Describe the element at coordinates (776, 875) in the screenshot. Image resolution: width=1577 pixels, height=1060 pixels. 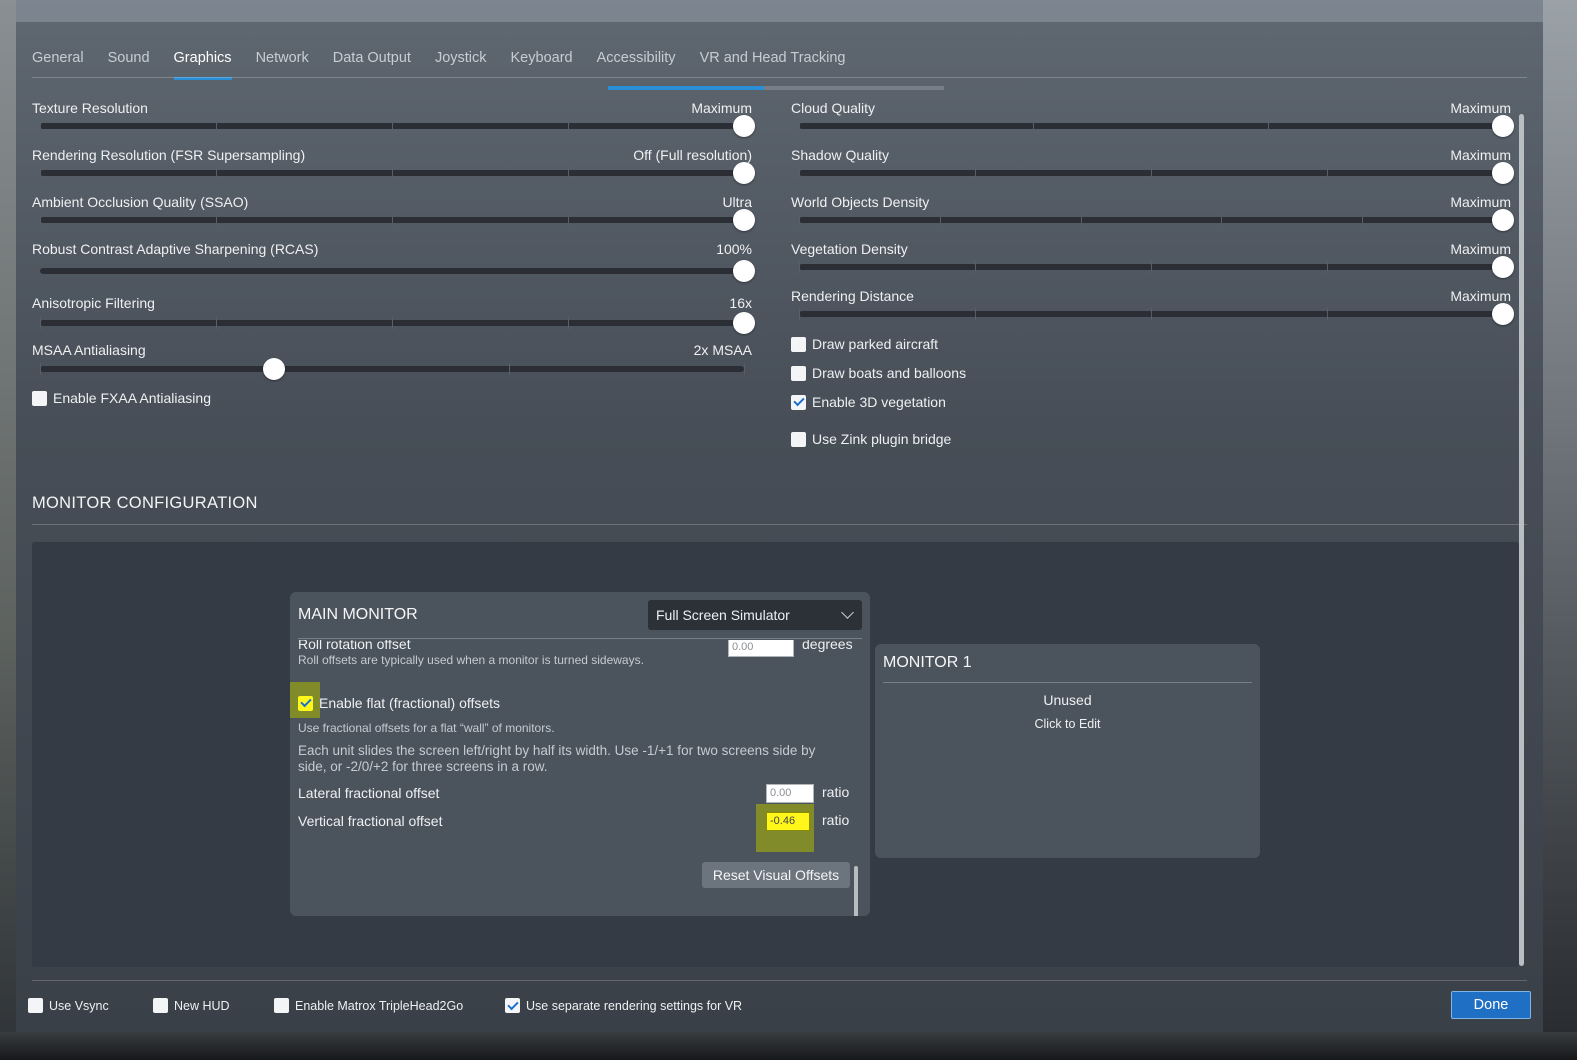
I see `reset-visual-offsets-button: Reset Visual Offsets` at that location.